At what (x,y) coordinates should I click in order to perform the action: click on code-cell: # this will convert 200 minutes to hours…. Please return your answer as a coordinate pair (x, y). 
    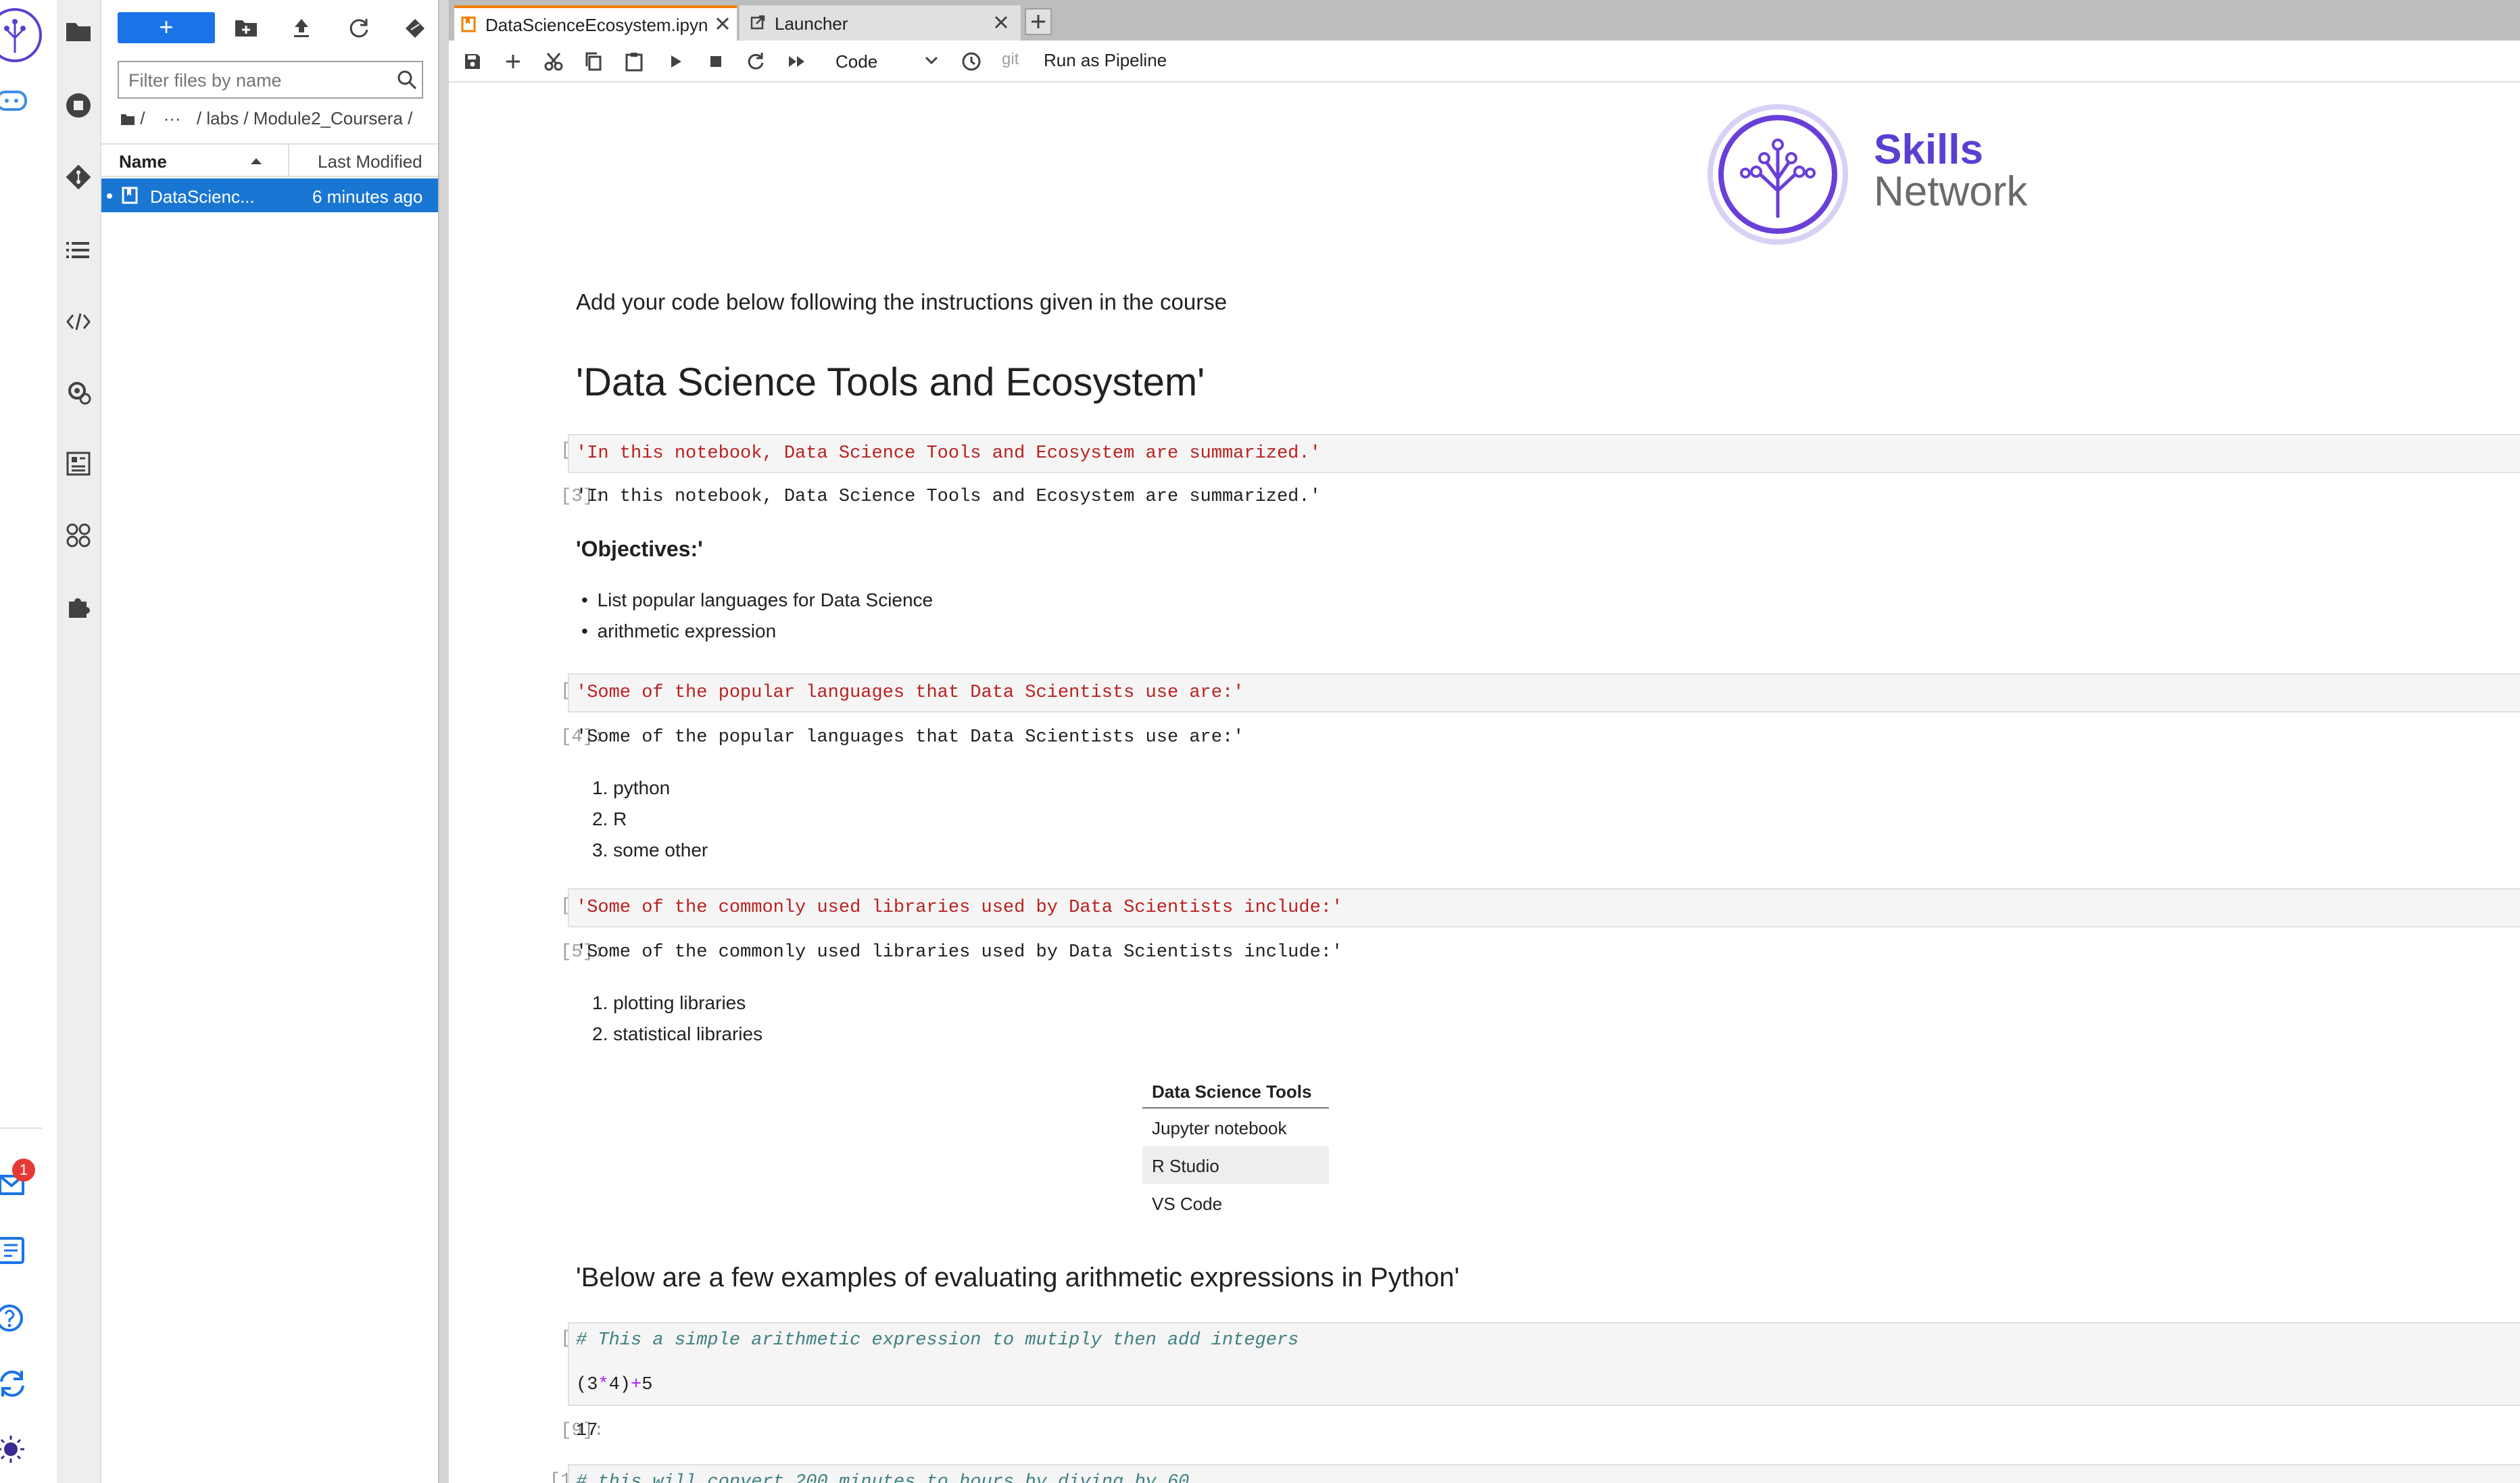
    Looking at the image, I should click on (1544, 1473).